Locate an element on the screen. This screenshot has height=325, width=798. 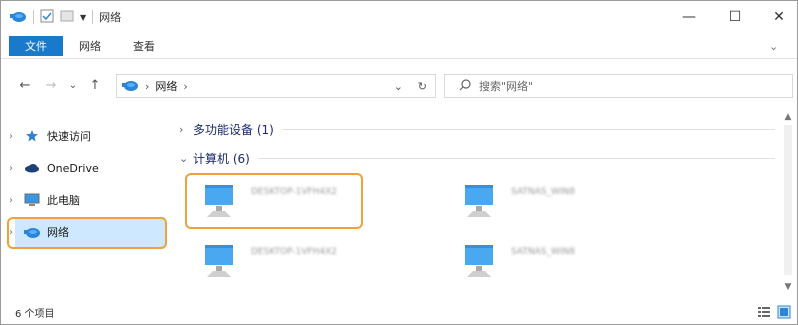
address-dropdown-button: ⌄ is located at coordinates (398, 86).